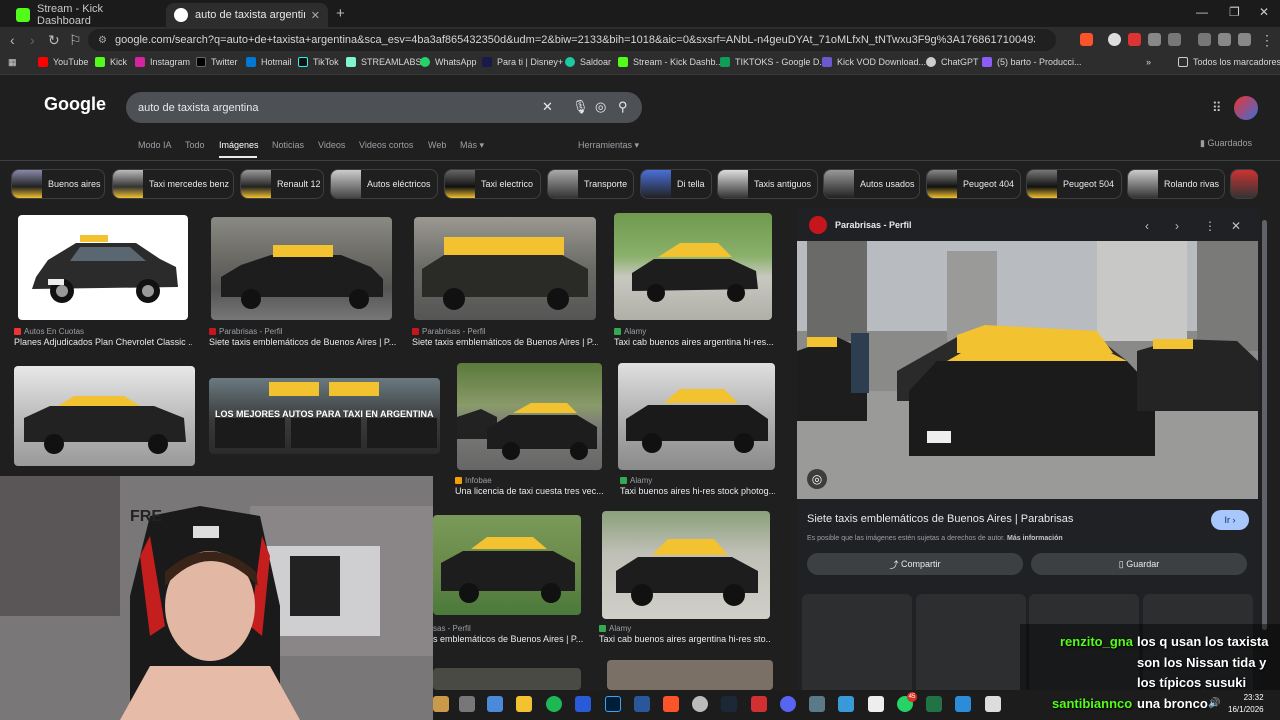 Image resolution: width=1280 pixels, height=720 pixels. What do you see at coordinates (671, 704) in the screenshot?
I see `brave-icon` at bounding box center [671, 704].